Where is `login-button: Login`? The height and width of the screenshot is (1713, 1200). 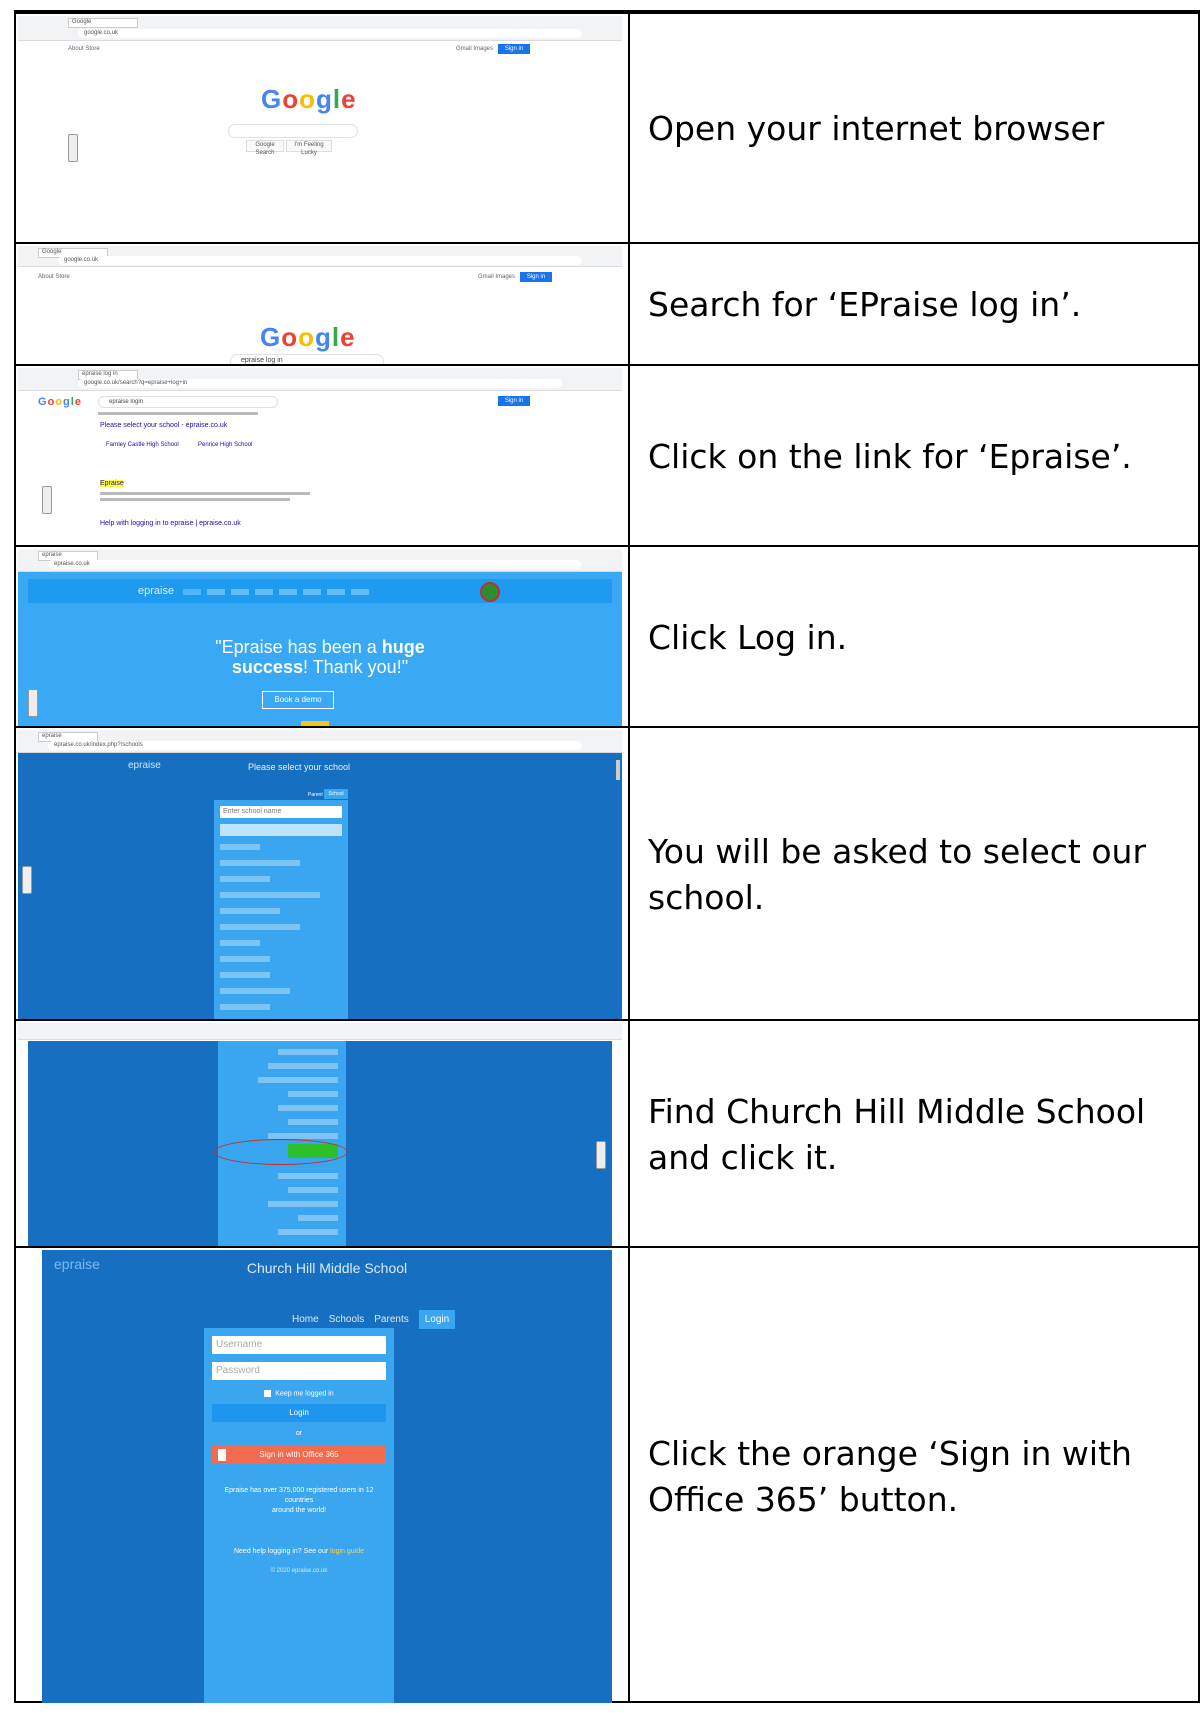
login-button: Login is located at coordinates (299, 1413).